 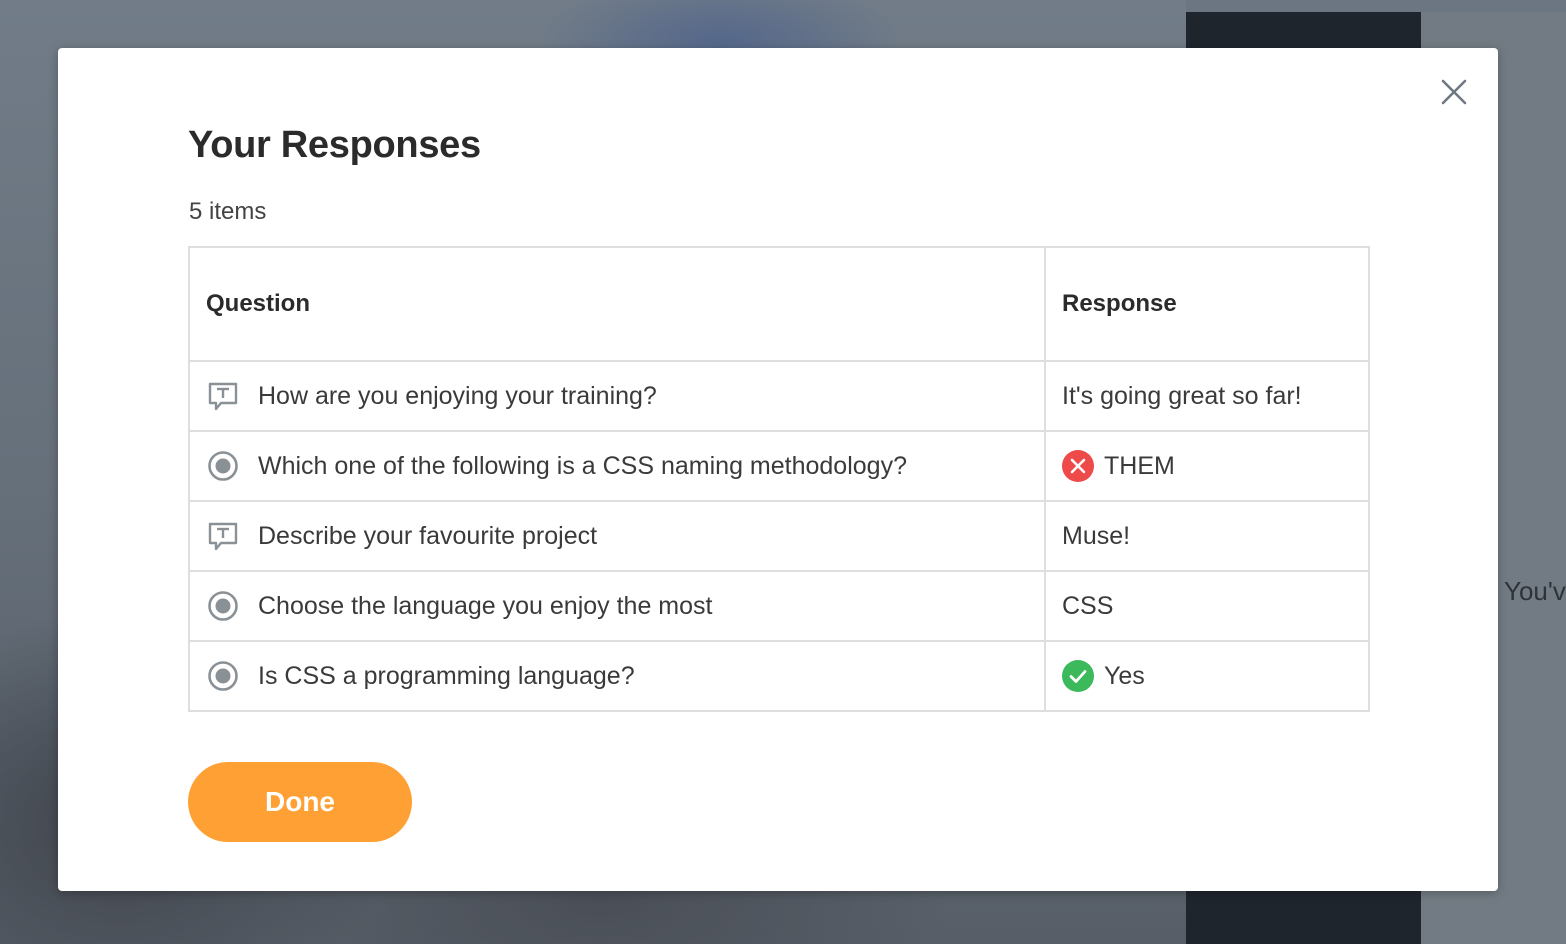 I want to click on response-cell: Yes, so click(x=1207, y=676).